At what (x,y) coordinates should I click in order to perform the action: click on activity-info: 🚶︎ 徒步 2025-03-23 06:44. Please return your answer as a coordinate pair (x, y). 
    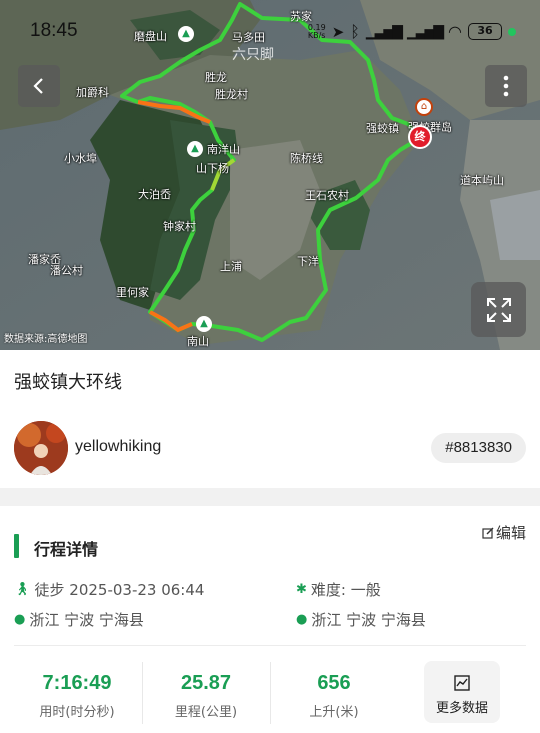
    Looking at the image, I should click on (109, 589).